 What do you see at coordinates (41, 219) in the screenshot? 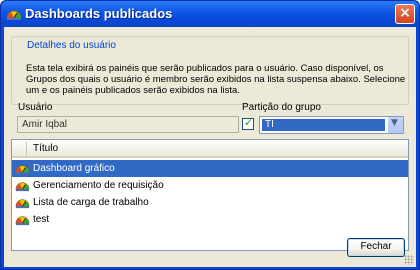
I see `list-item-label: test` at bounding box center [41, 219].